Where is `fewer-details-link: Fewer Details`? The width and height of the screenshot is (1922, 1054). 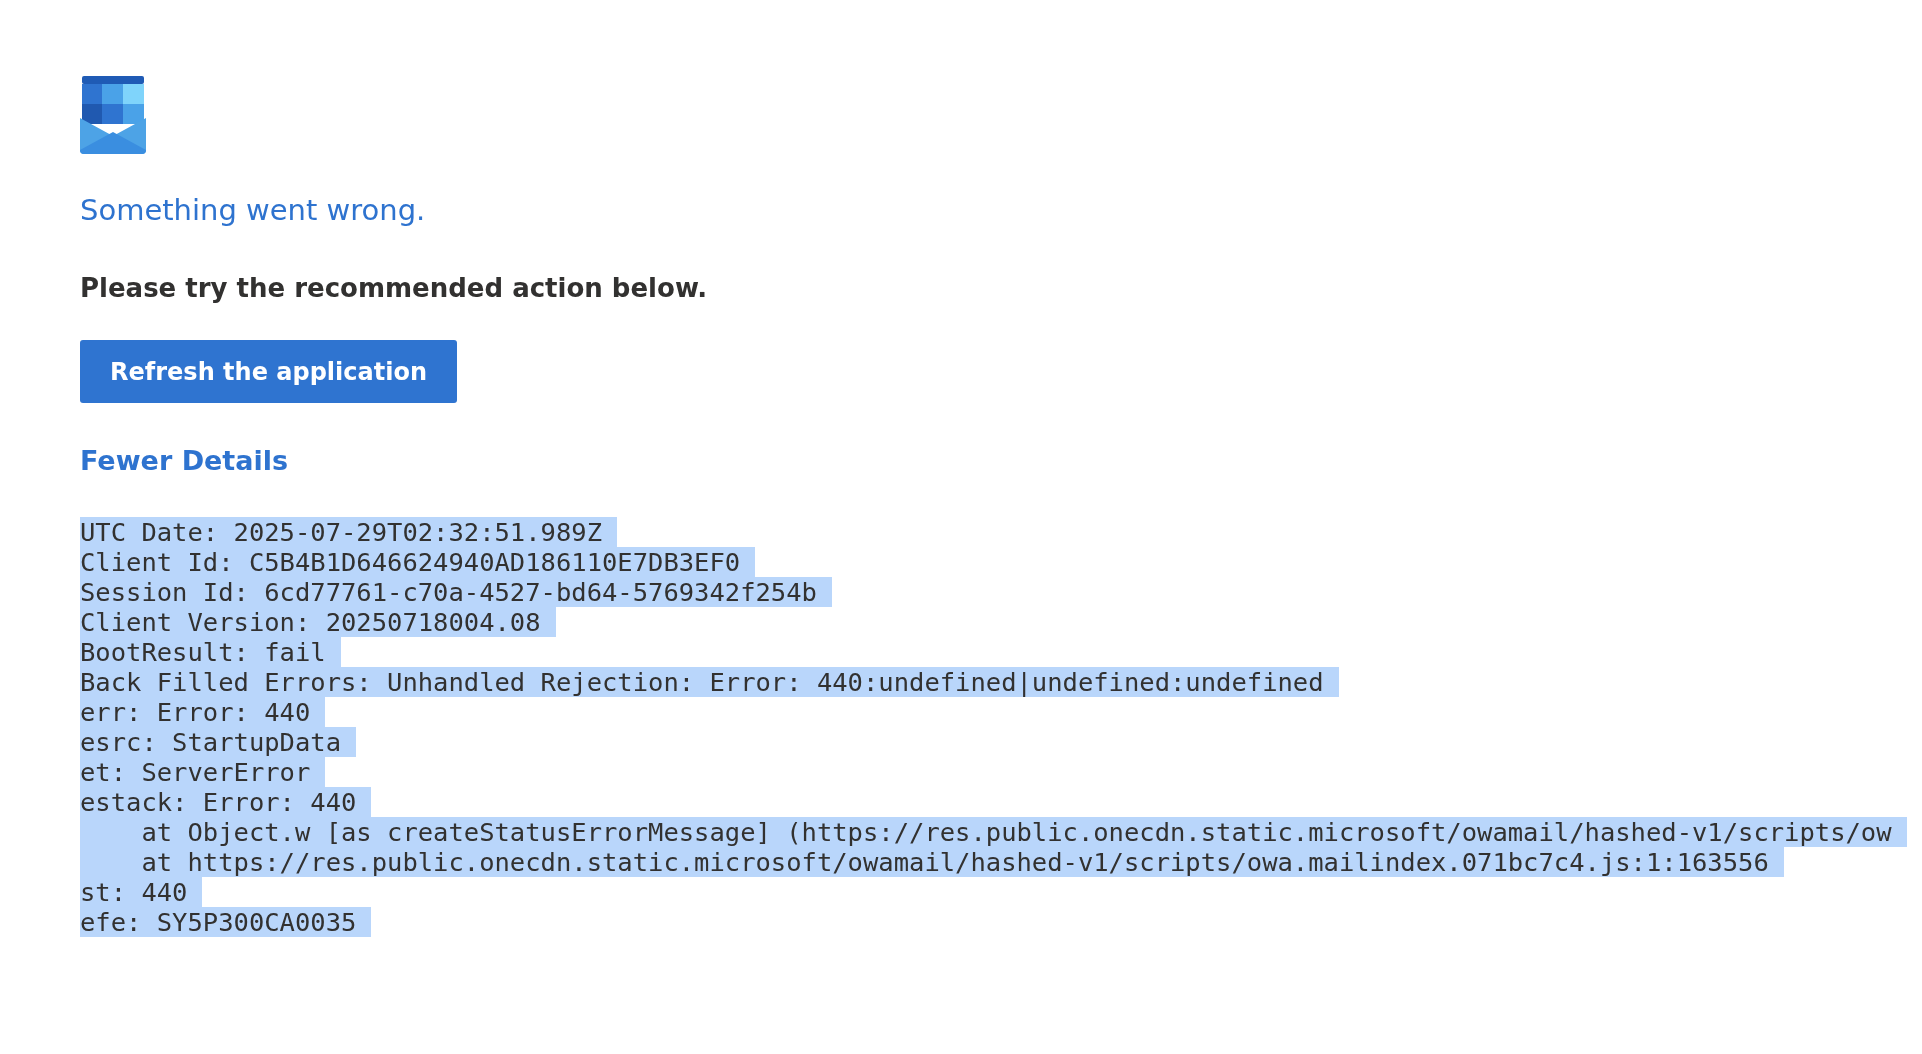
fewer-details-link: Fewer Details is located at coordinates (184, 461).